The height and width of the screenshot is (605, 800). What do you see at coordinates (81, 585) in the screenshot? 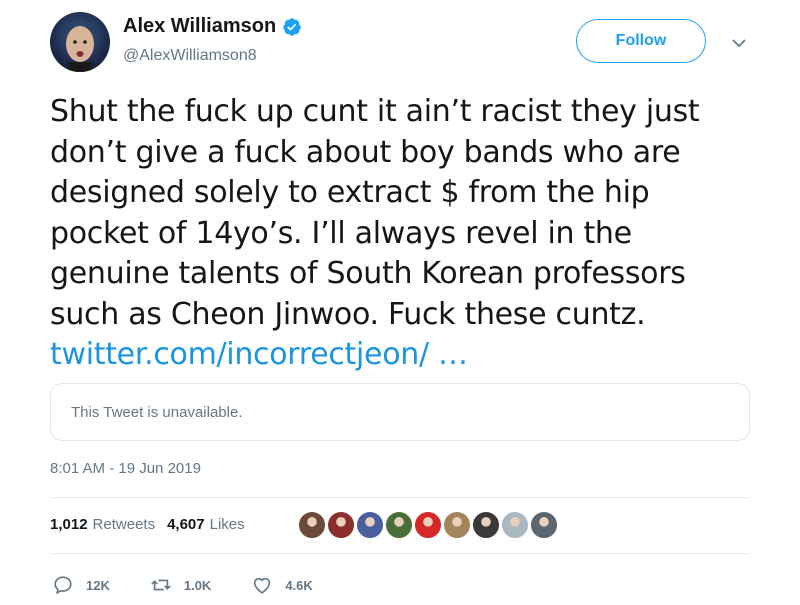
I see `reply-button: 12K` at bounding box center [81, 585].